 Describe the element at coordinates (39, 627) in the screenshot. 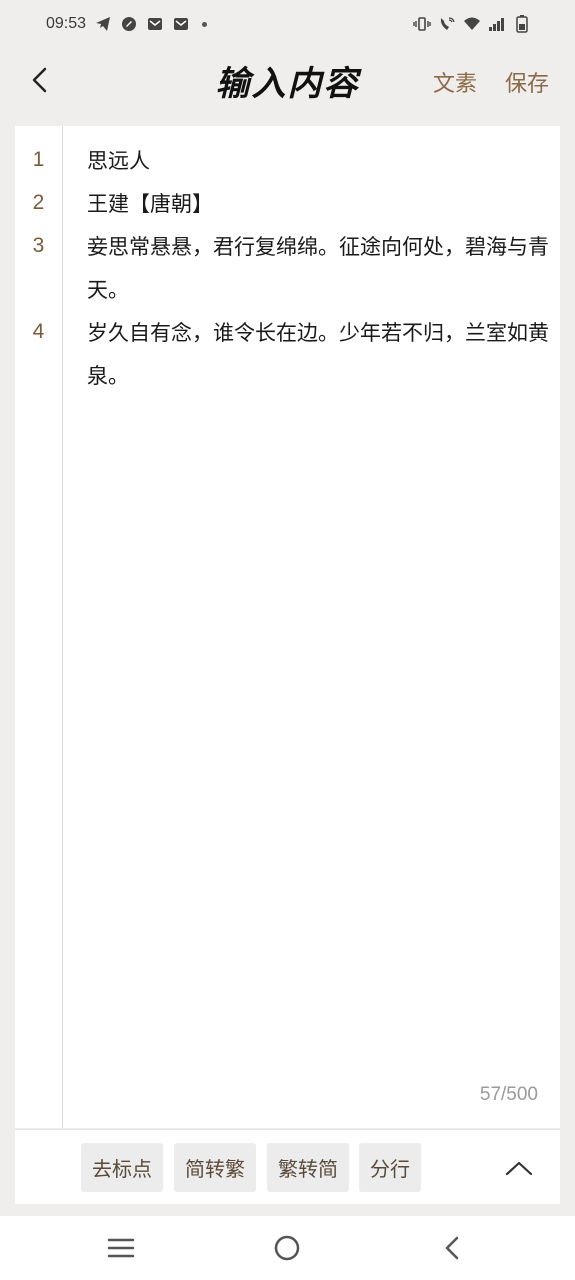

I see `line-number-gutter: 1 2 3 4` at that location.